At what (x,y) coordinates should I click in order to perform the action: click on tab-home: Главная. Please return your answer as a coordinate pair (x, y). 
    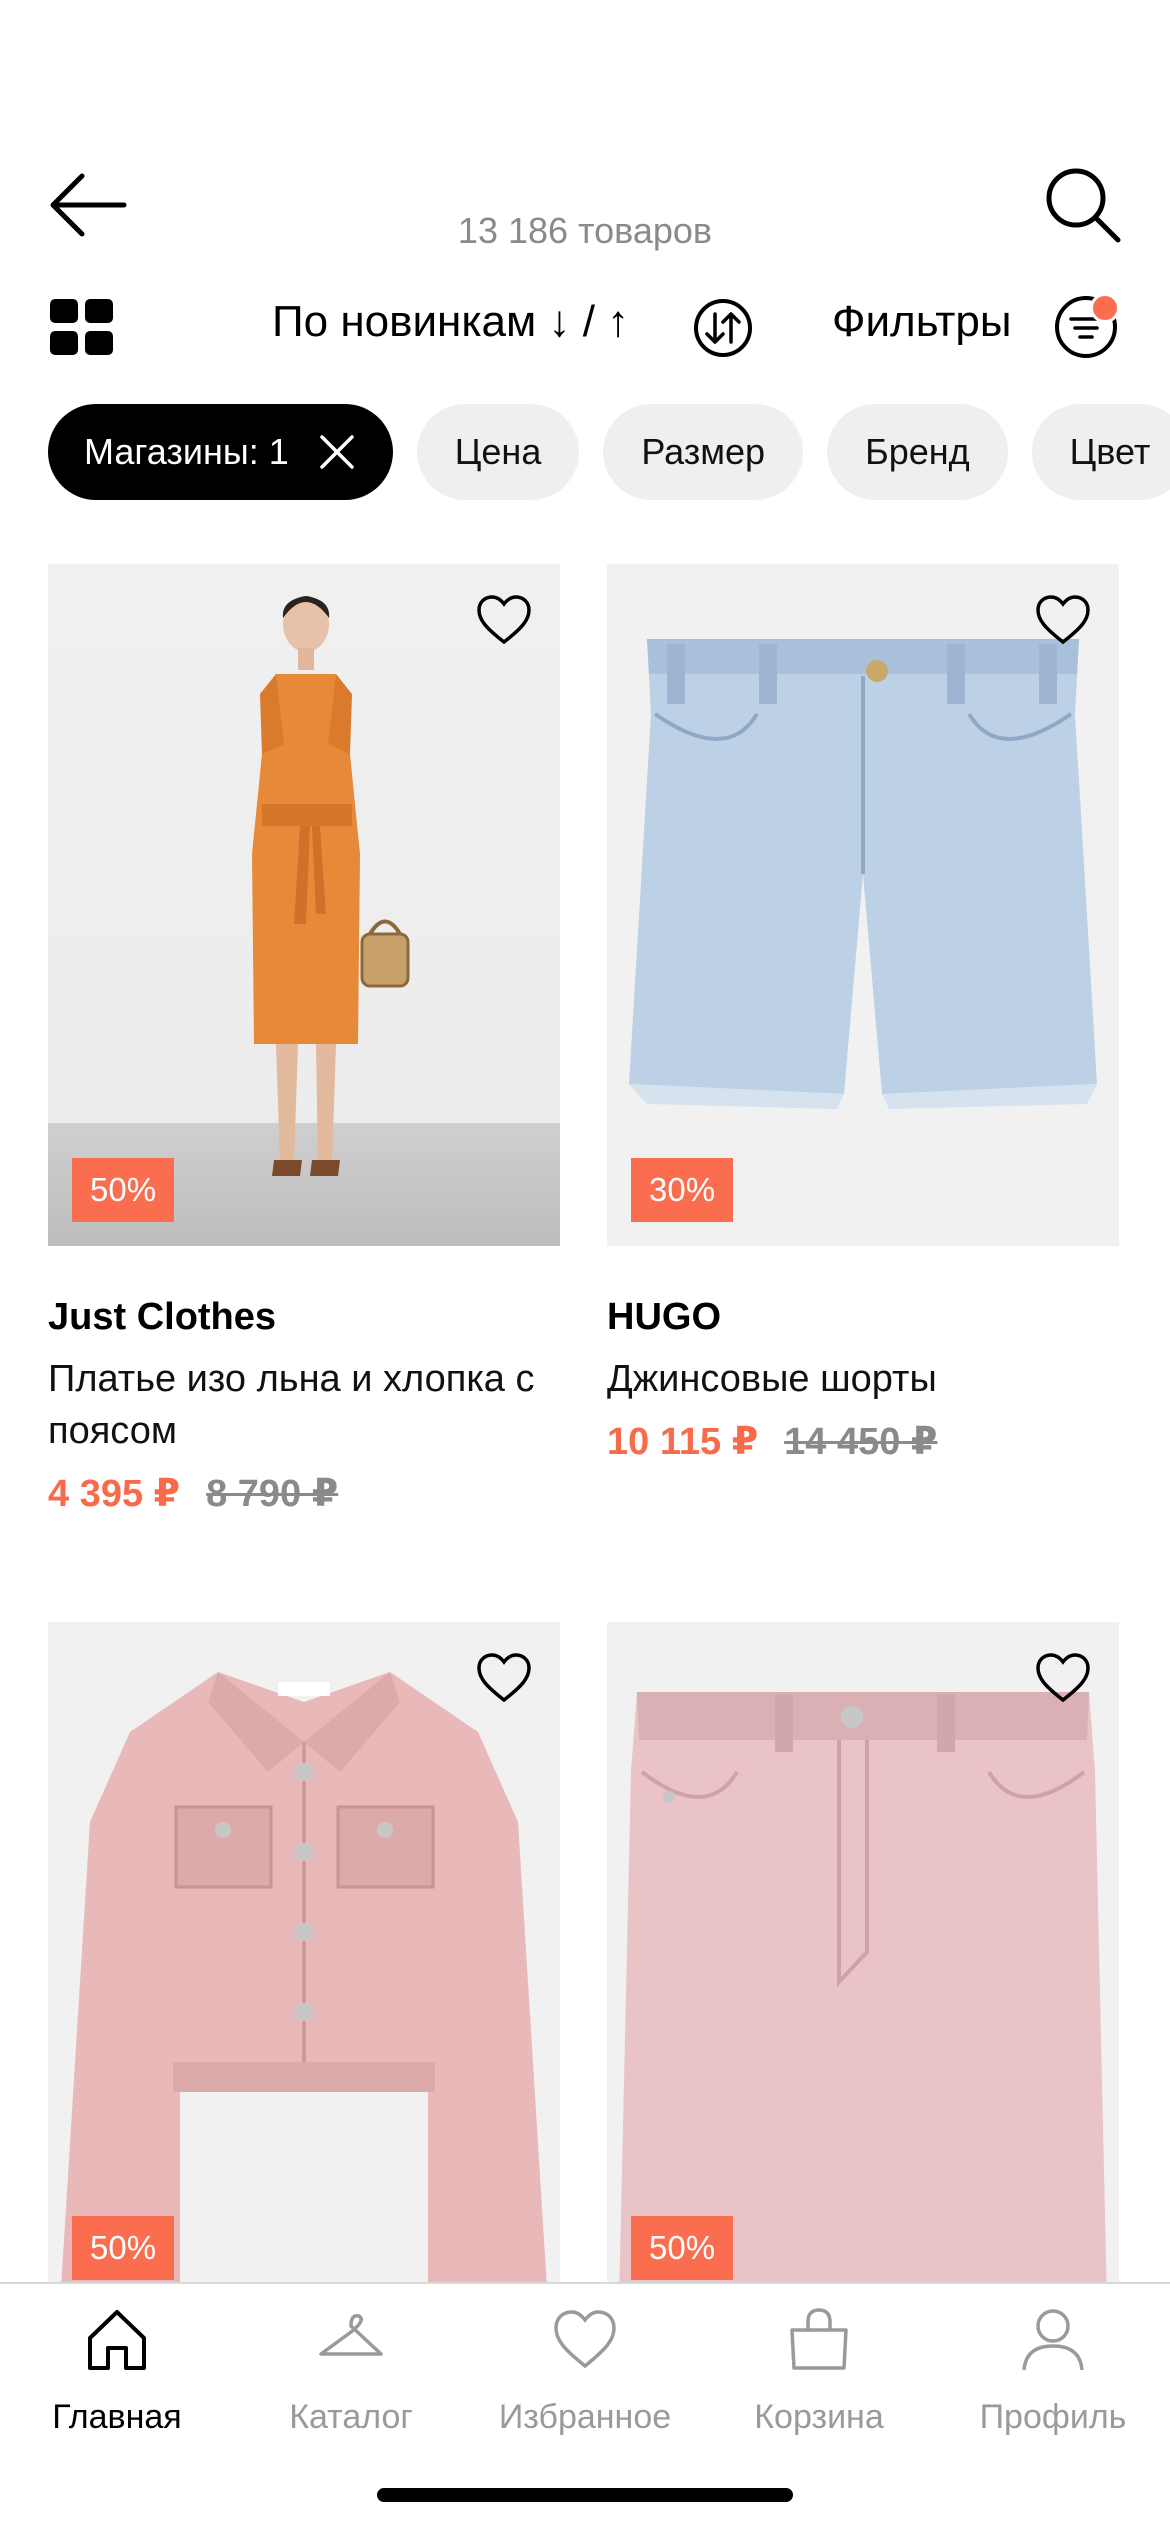
    Looking at the image, I should click on (117, 2370).